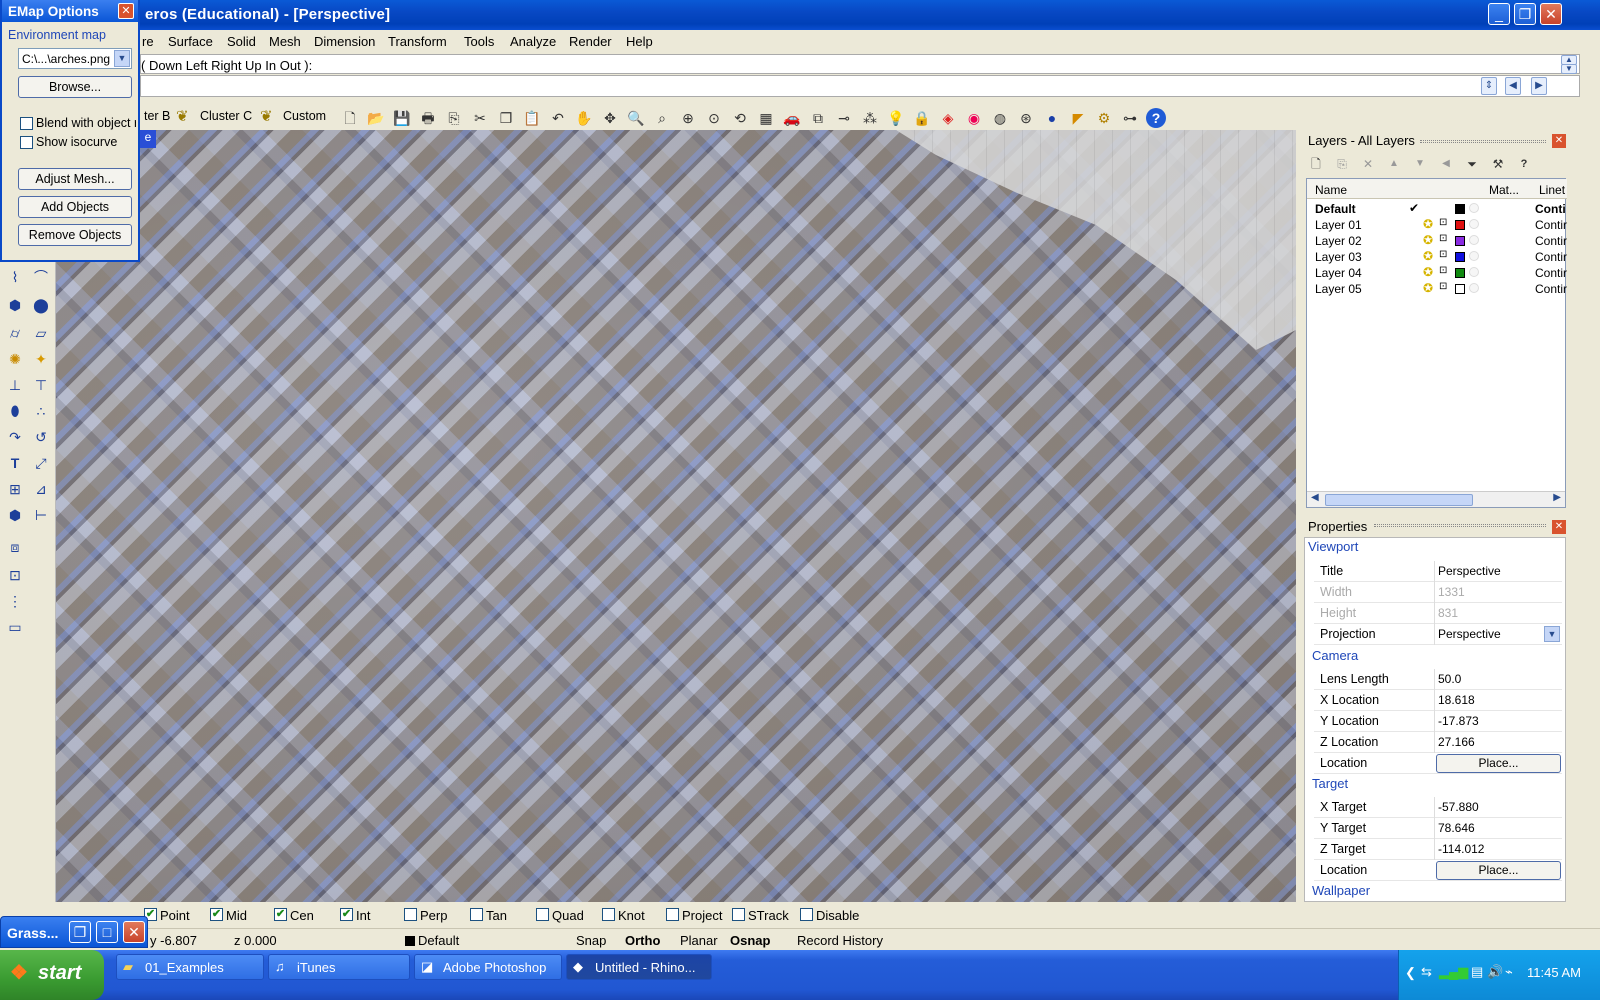  What do you see at coordinates (1477, 972) in the screenshot?
I see `display-icon: ▤` at bounding box center [1477, 972].